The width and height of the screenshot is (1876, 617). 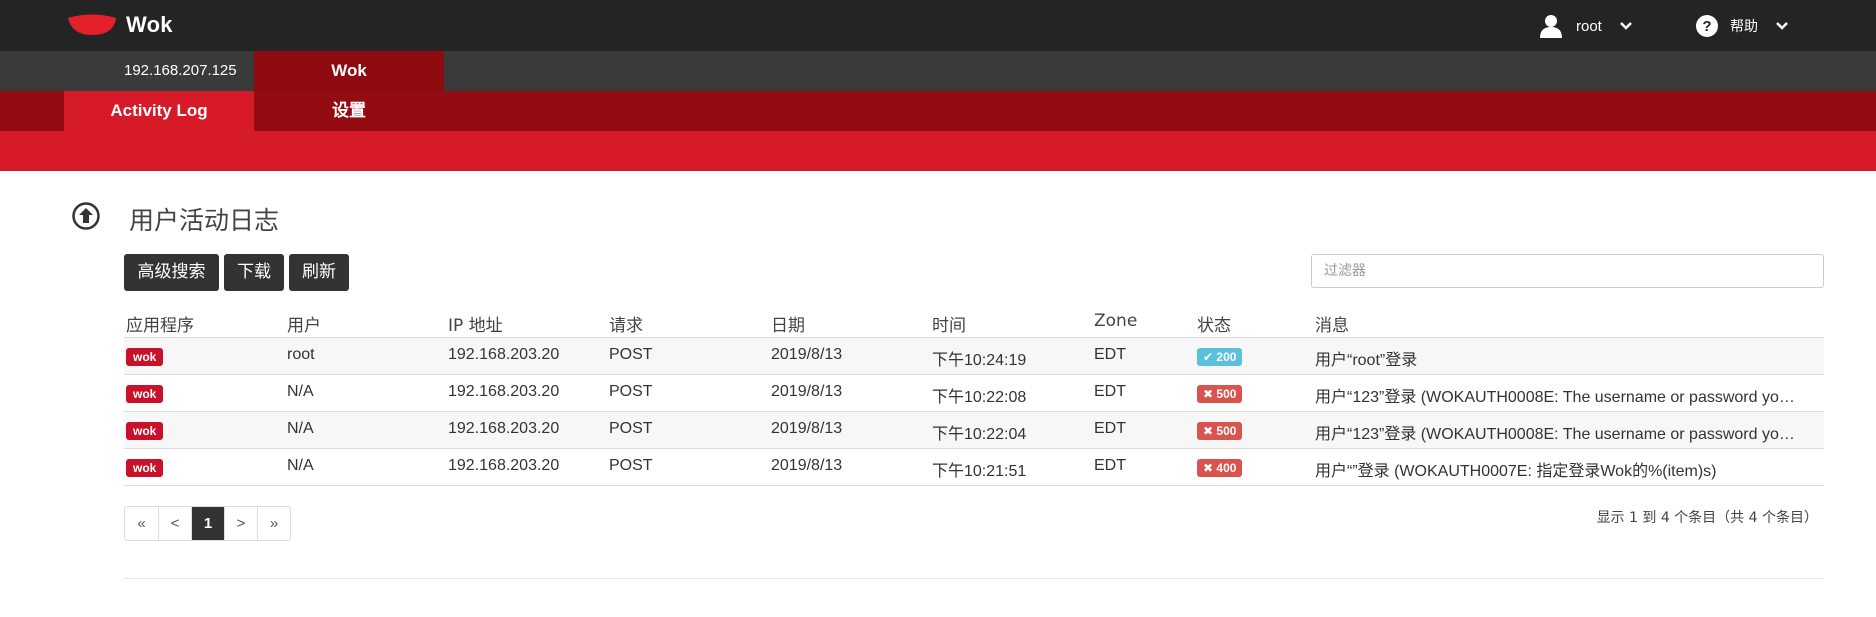 What do you see at coordinates (938, 25) in the screenshot?
I see `top-navbar: Wok root ? 帮助` at bounding box center [938, 25].